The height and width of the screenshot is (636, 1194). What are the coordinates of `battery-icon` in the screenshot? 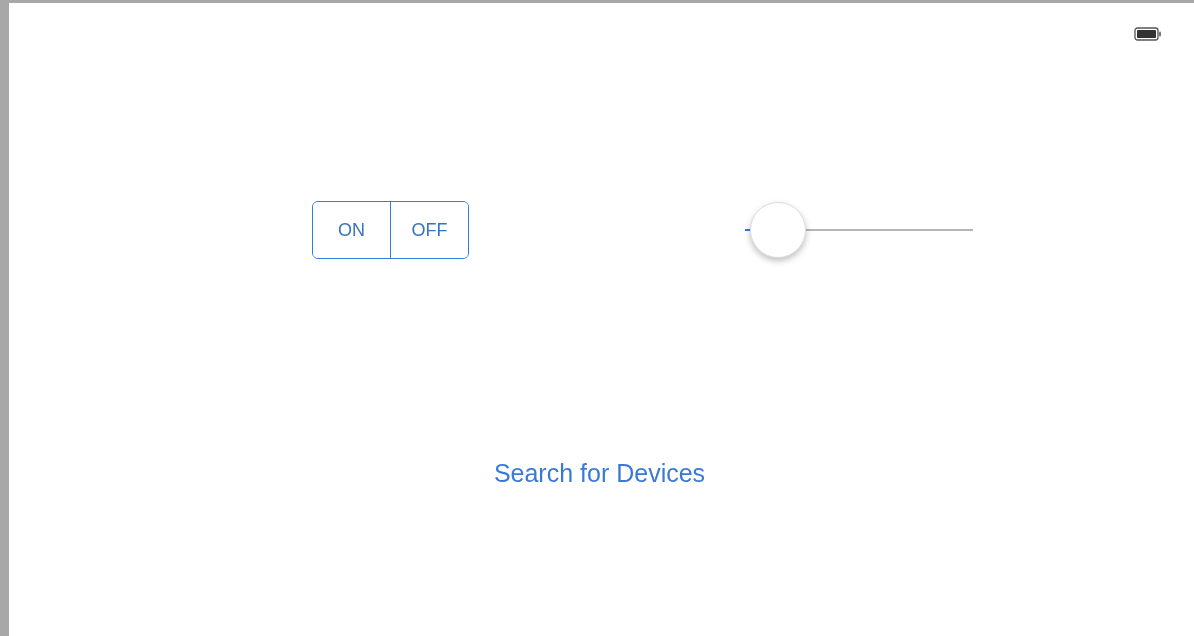 It's located at (1148, 34).